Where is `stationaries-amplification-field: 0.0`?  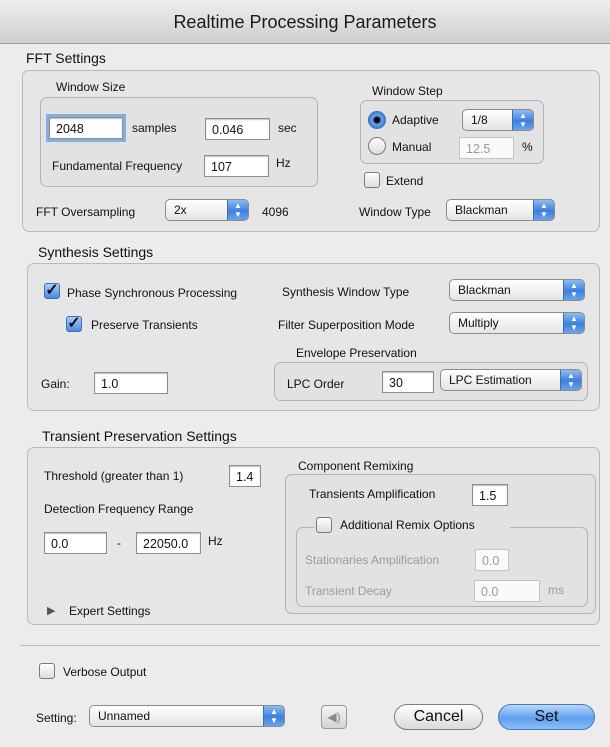
stationaries-amplification-field: 0.0 is located at coordinates (492, 560).